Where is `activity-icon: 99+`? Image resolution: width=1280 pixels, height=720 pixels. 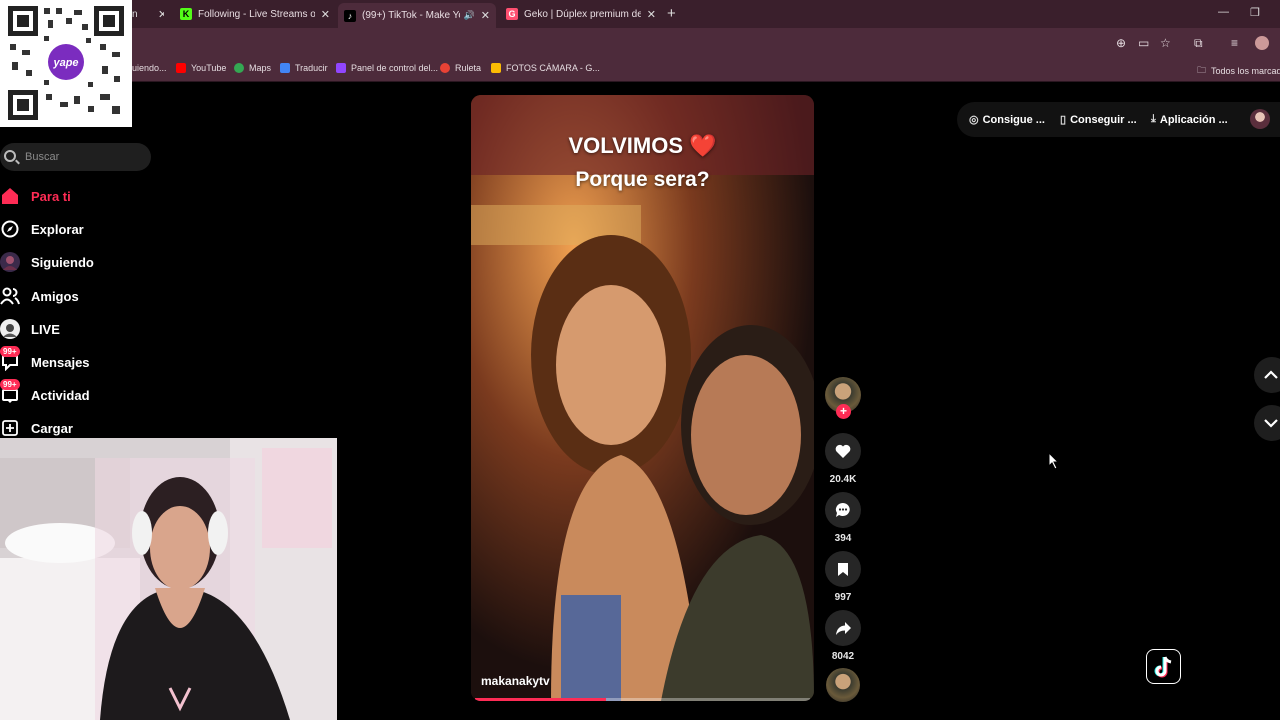 activity-icon: 99+ is located at coordinates (10, 392).